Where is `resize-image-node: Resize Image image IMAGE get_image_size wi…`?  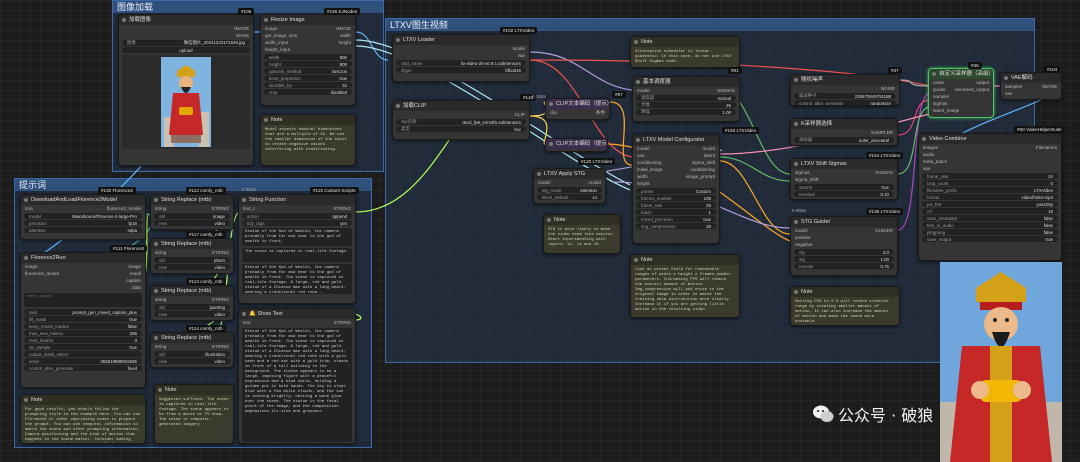 resize-image-node: Resize Image image IMAGE get_image_size wi… is located at coordinates (308, 60).